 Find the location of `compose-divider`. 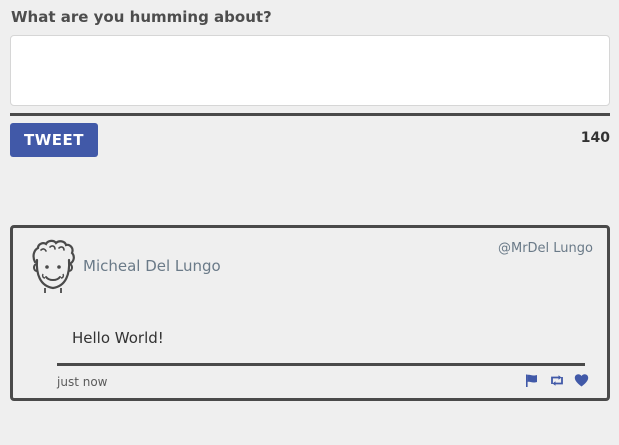

compose-divider is located at coordinates (310, 114).